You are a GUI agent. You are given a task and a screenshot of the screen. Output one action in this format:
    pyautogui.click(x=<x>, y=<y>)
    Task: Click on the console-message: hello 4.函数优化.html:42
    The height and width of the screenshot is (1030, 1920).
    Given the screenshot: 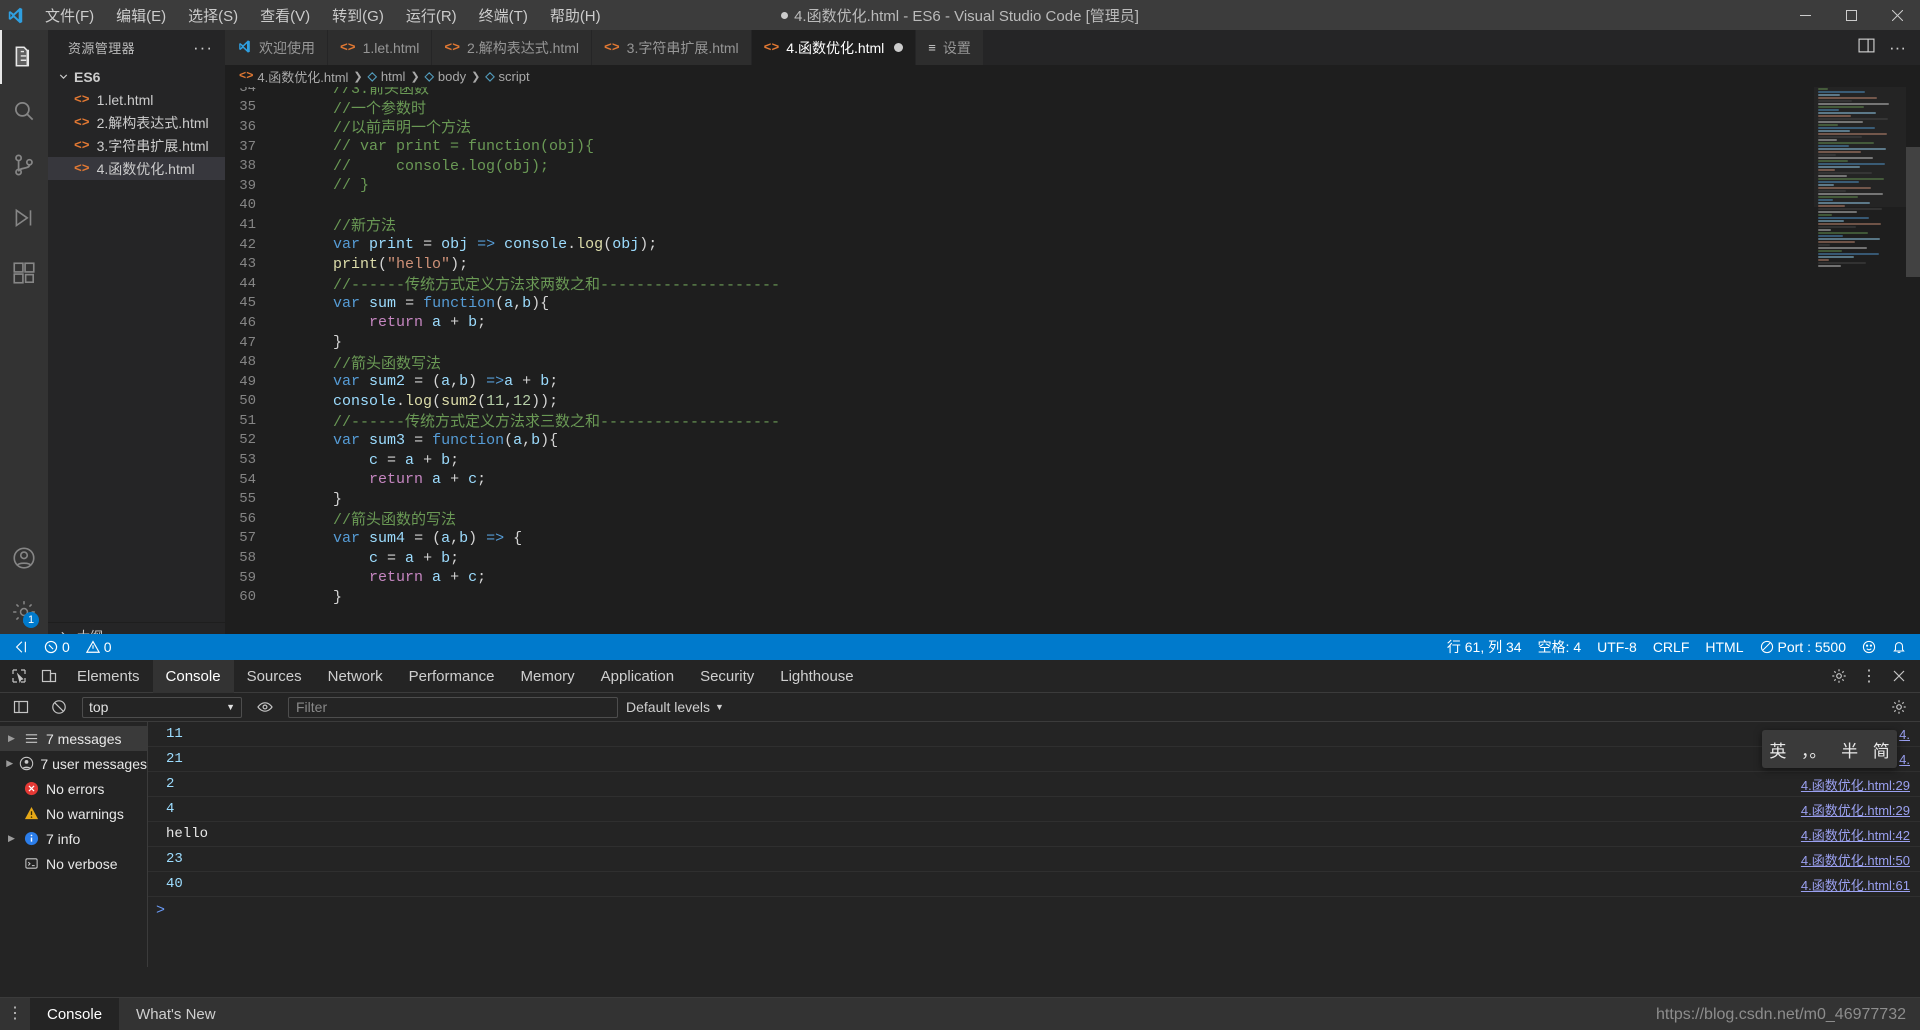 What is the action you would take?
    pyautogui.click(x=1034, y=834)
    